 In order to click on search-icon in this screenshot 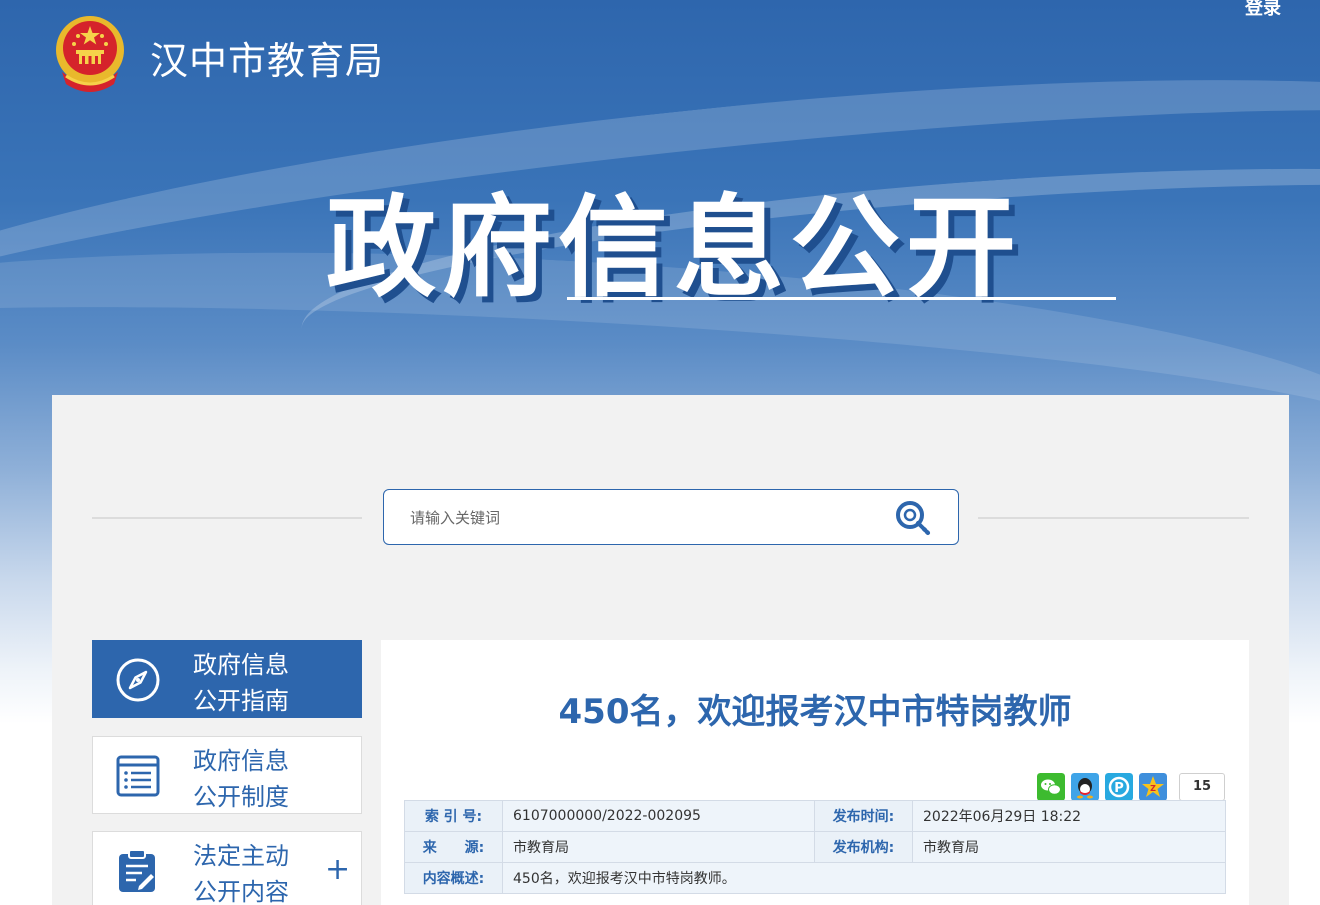, I will do `click(914, 518)`.